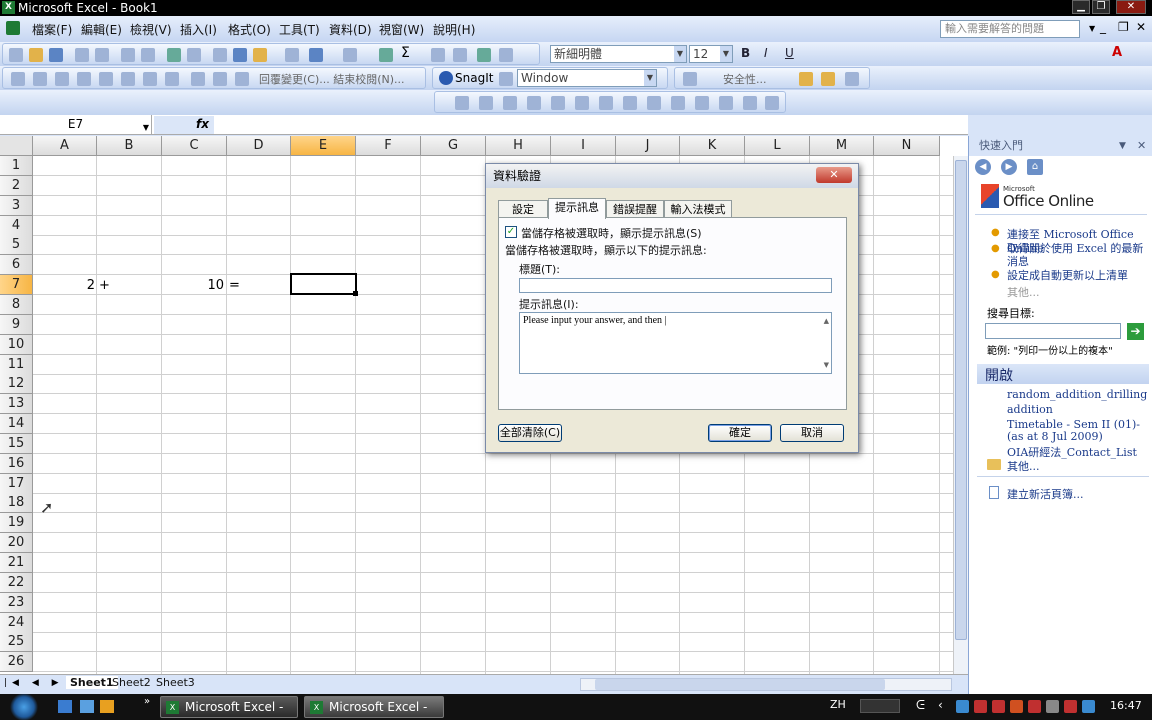 The width and height of the screenshot is (1152, 720). Describe the element at coordinates (16, 523) in the screenshot. I see `row-header-19: 19` at that location.